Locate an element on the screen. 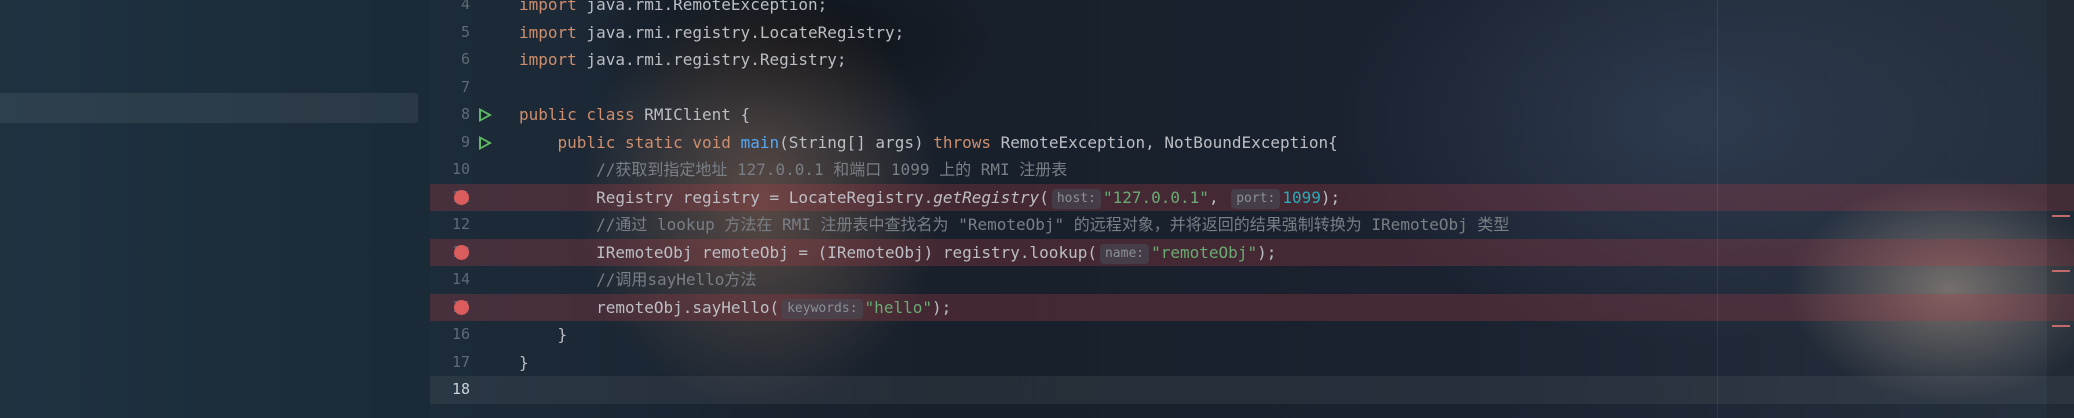 This screenshot has width=2074, height=418. code-token: getRegistry is located at coordinates (986, 197).